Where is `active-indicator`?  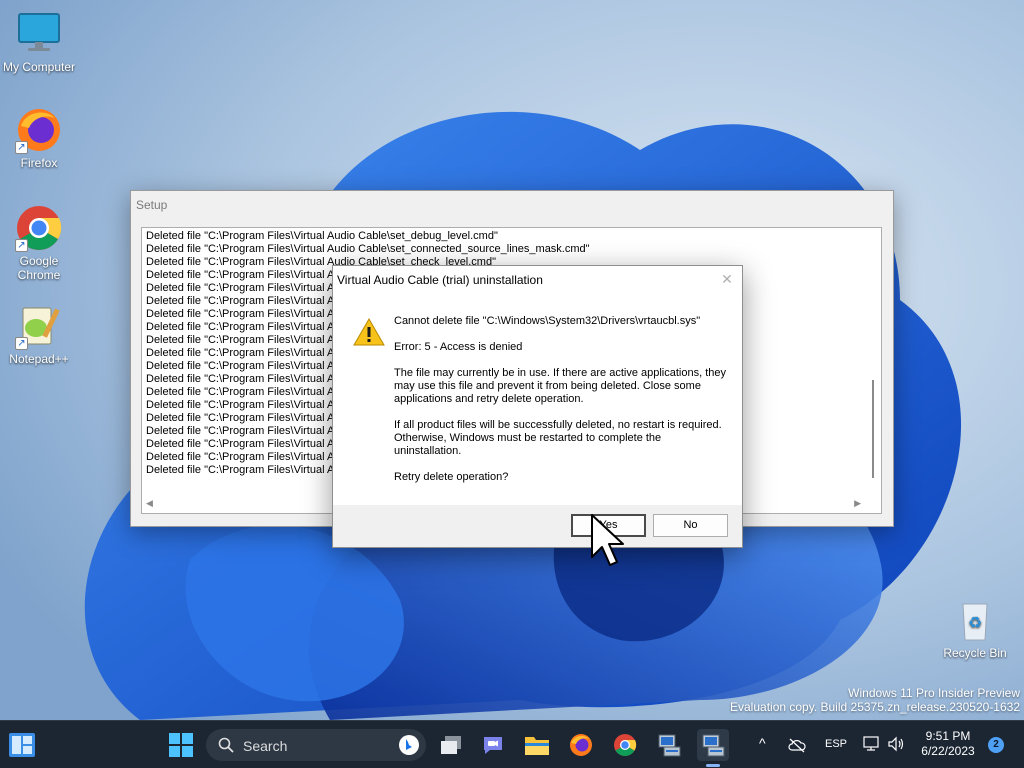 active-indicator is located at coordinates (713, 765).